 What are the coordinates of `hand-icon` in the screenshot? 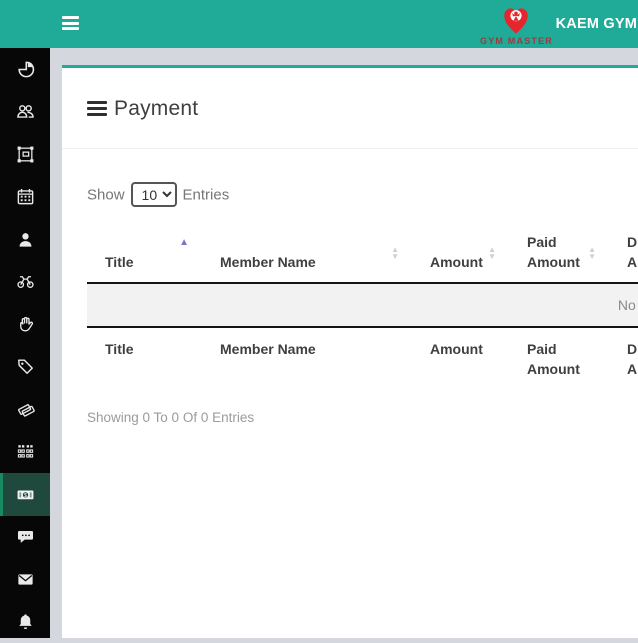 It's located at (25, 324).